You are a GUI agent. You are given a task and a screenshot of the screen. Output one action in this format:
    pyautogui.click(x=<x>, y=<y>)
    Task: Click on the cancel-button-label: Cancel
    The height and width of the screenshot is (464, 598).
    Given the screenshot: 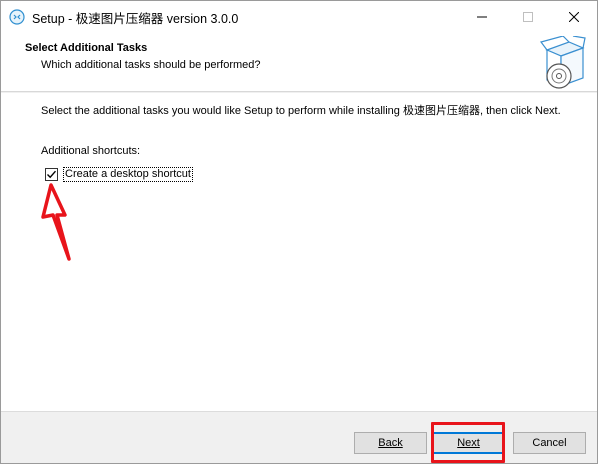 What is the action you would take?
    pyautogui.click(x=549, y=443)
    